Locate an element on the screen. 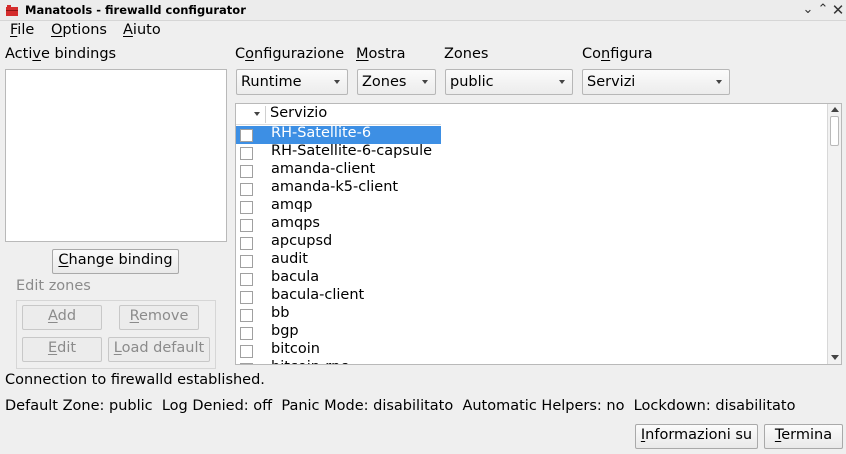 This screenshot has width=846, height=454. window-title: Manatools - firewalld configurator is located at coordinates (135, 10).